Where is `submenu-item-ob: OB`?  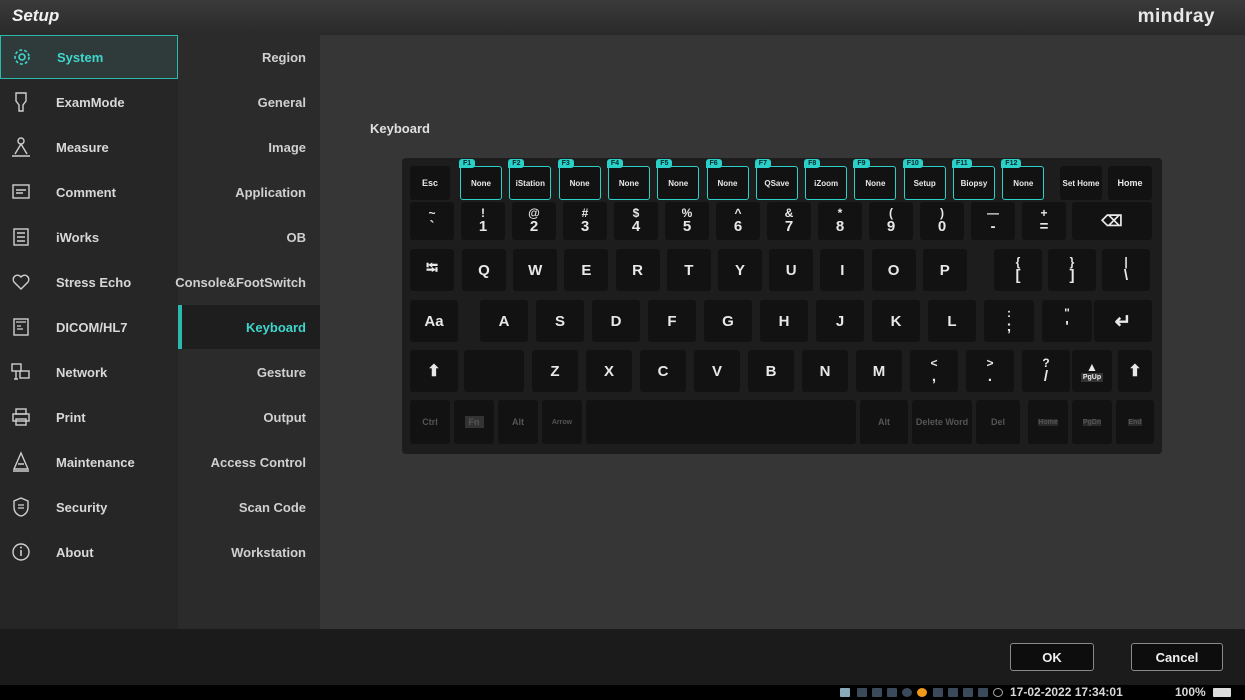 submenu-item-ob: OB is located at coordinates (249, 237).